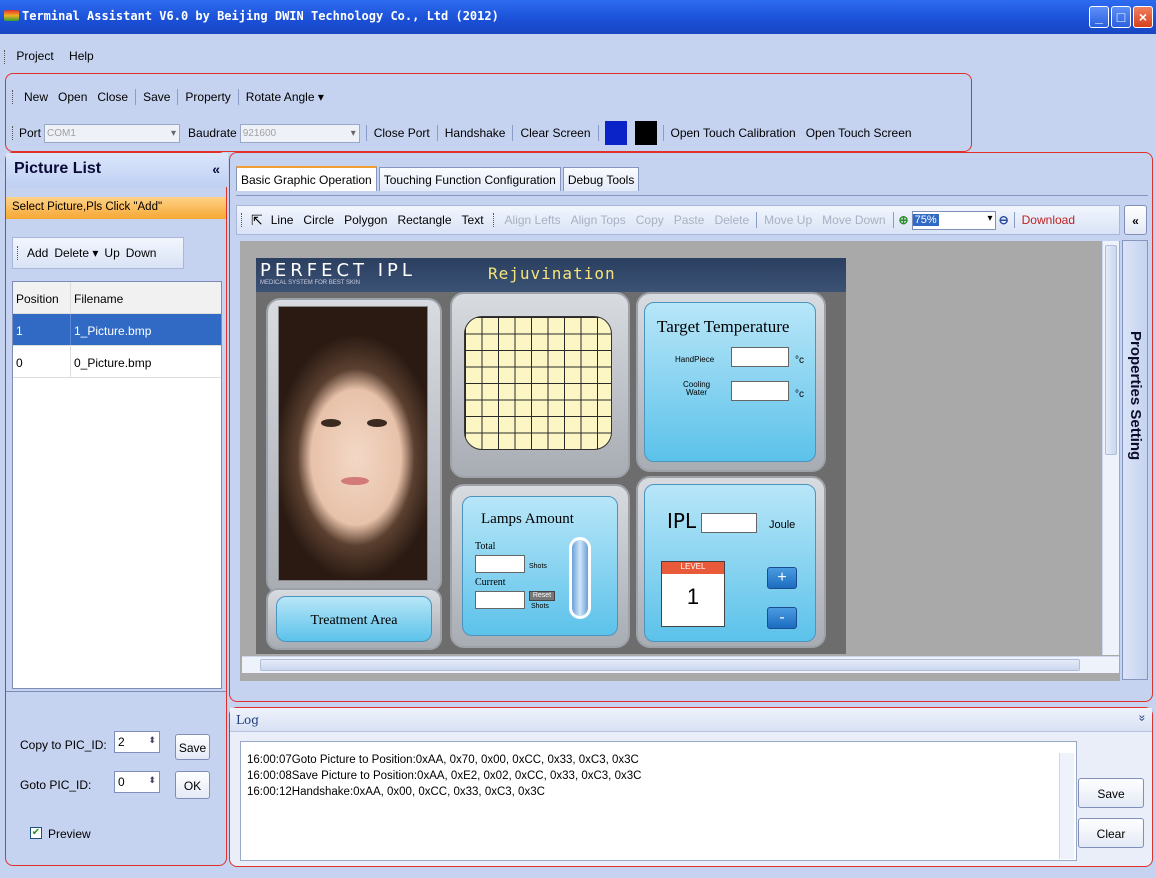  What do you see at coordinates (282, 220) in the screenshot?
I see `line-tool: Line` at bounding box center [282, 220].